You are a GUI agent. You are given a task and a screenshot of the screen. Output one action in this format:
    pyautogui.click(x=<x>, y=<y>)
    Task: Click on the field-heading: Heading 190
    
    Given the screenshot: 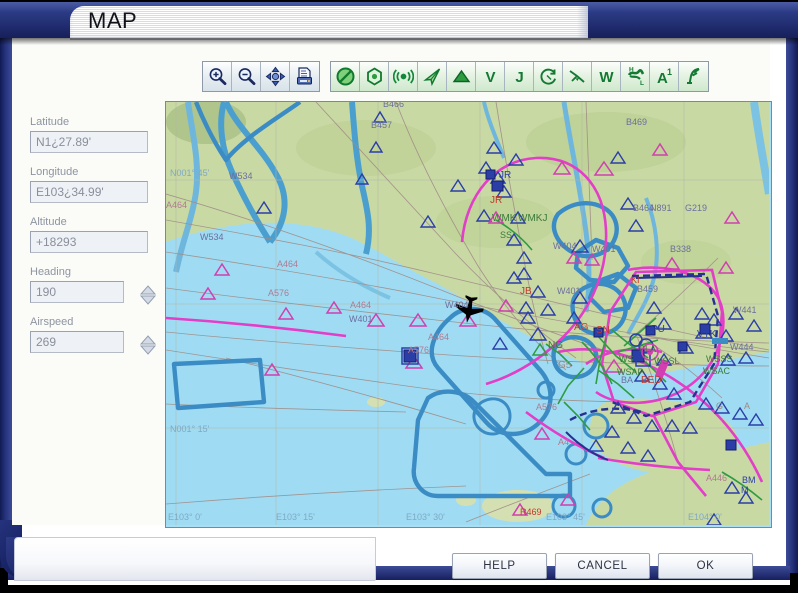 What is the action you would take?
    pyautogui.click(x=94, y=286)
    